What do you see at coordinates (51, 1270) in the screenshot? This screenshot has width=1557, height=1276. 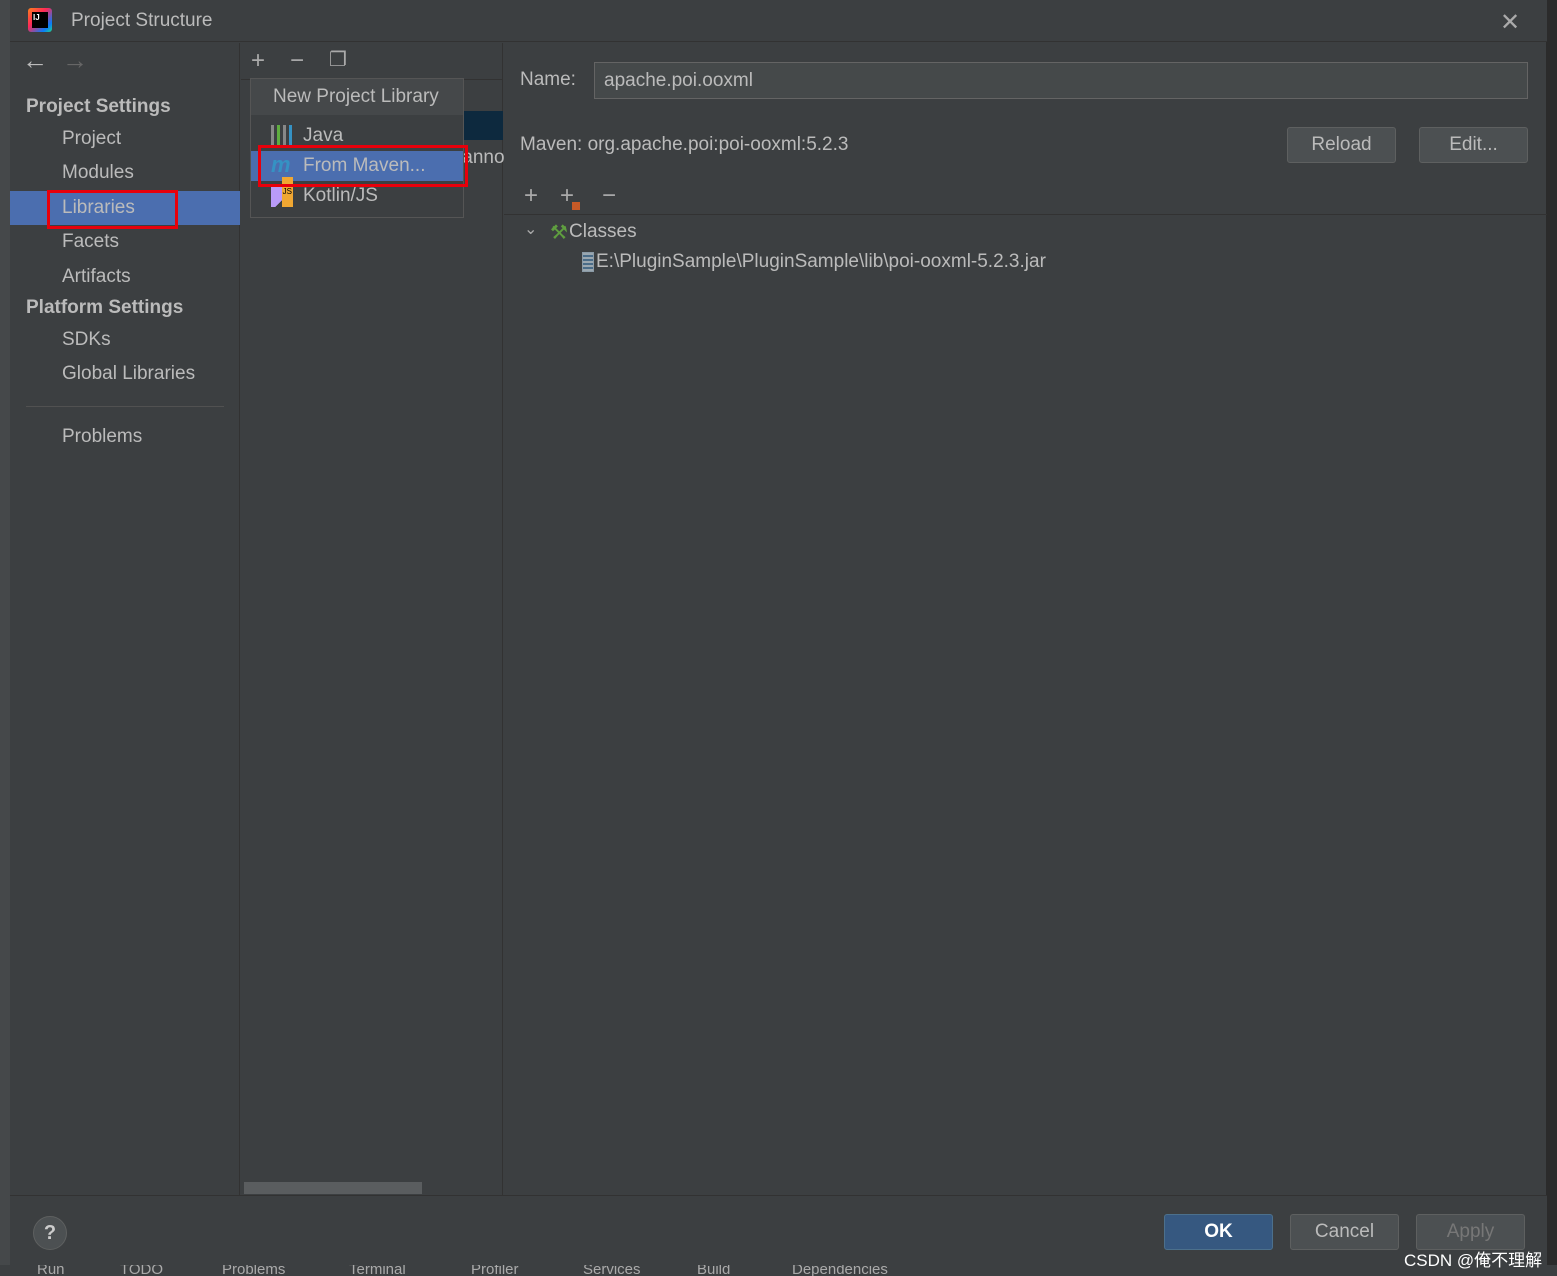 I see `toolwindow-run: Run` at bounding box center [51, 1270].